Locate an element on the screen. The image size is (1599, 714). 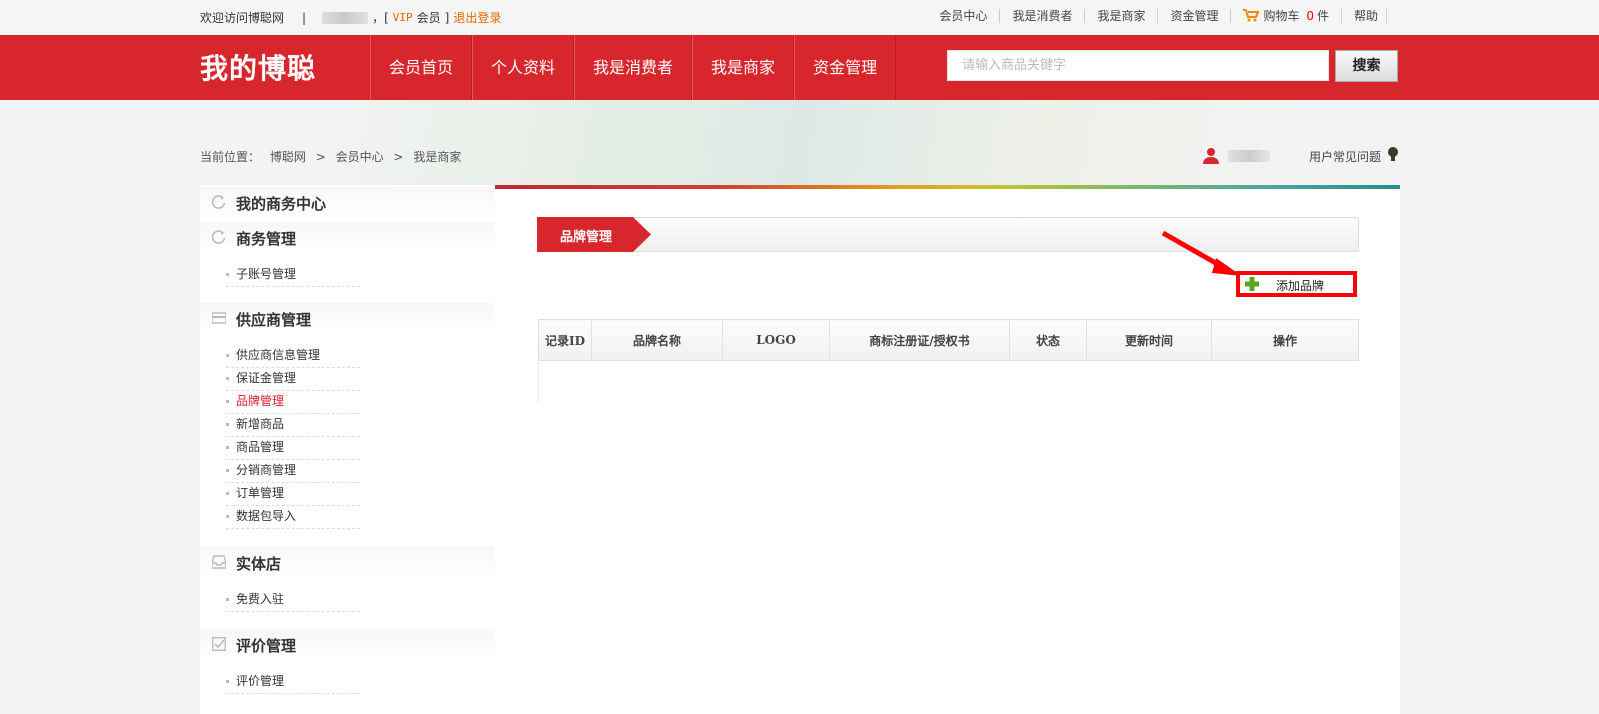
site-logo: 我的博聪 is located at coordinates (258, 67).